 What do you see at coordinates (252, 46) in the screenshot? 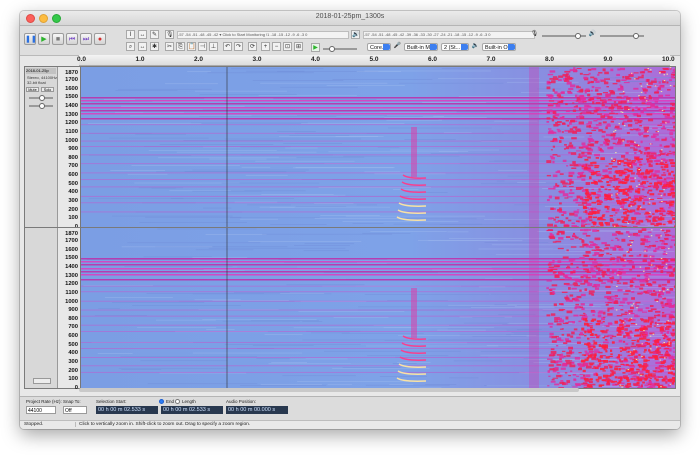
I see `sync-lock-icon: ⟳` at bounding box center [252, 46].